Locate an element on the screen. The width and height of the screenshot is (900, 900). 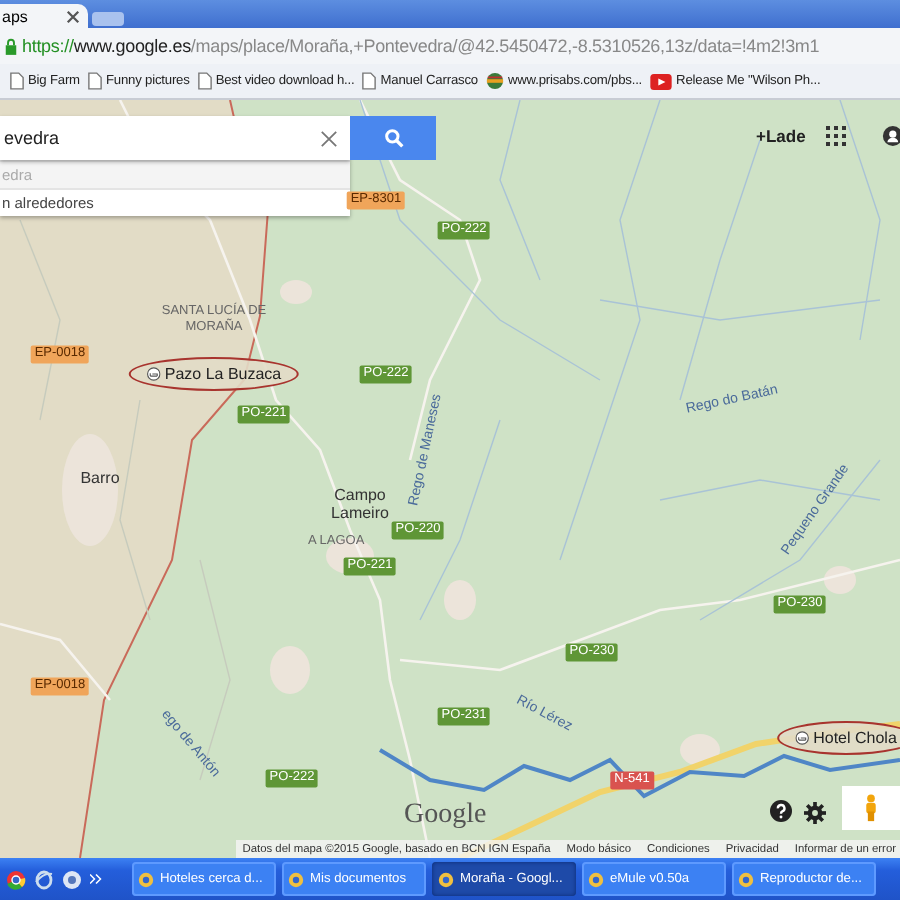
place-label: Barro is located at coordinates (100, 480).